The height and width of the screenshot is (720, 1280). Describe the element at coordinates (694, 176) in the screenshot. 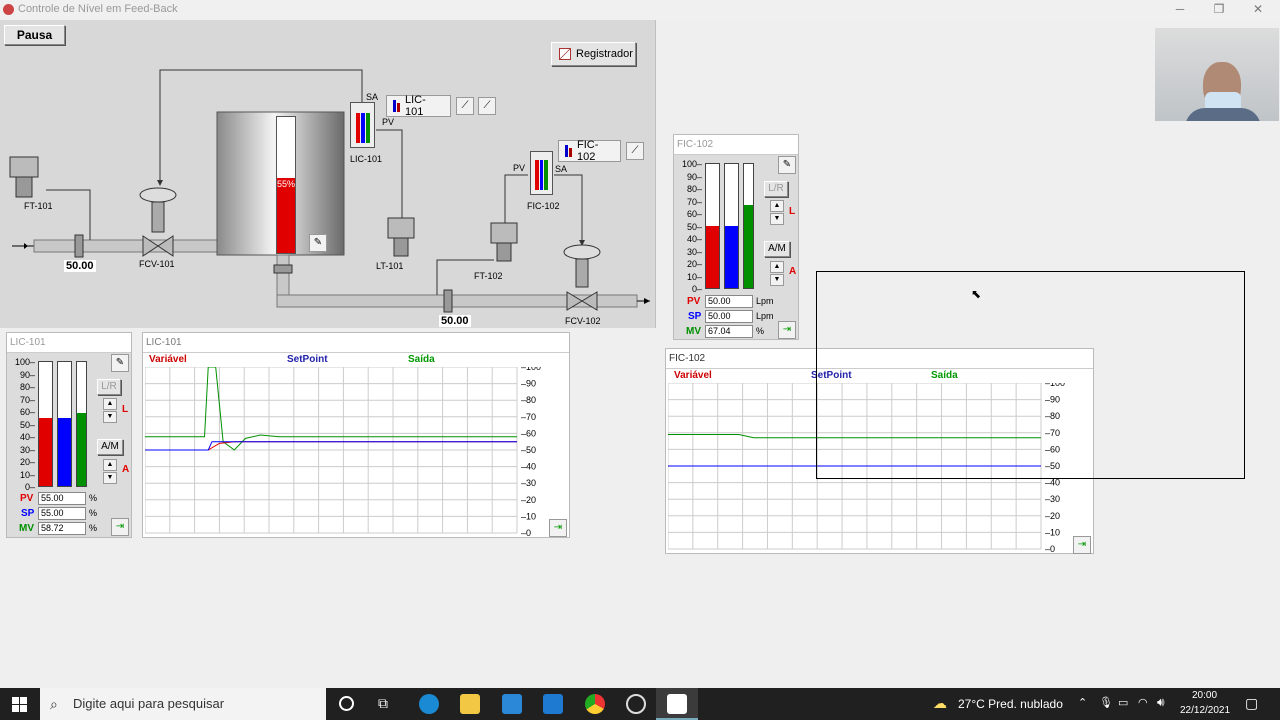

I see `scale-tick: 90–` at that location.